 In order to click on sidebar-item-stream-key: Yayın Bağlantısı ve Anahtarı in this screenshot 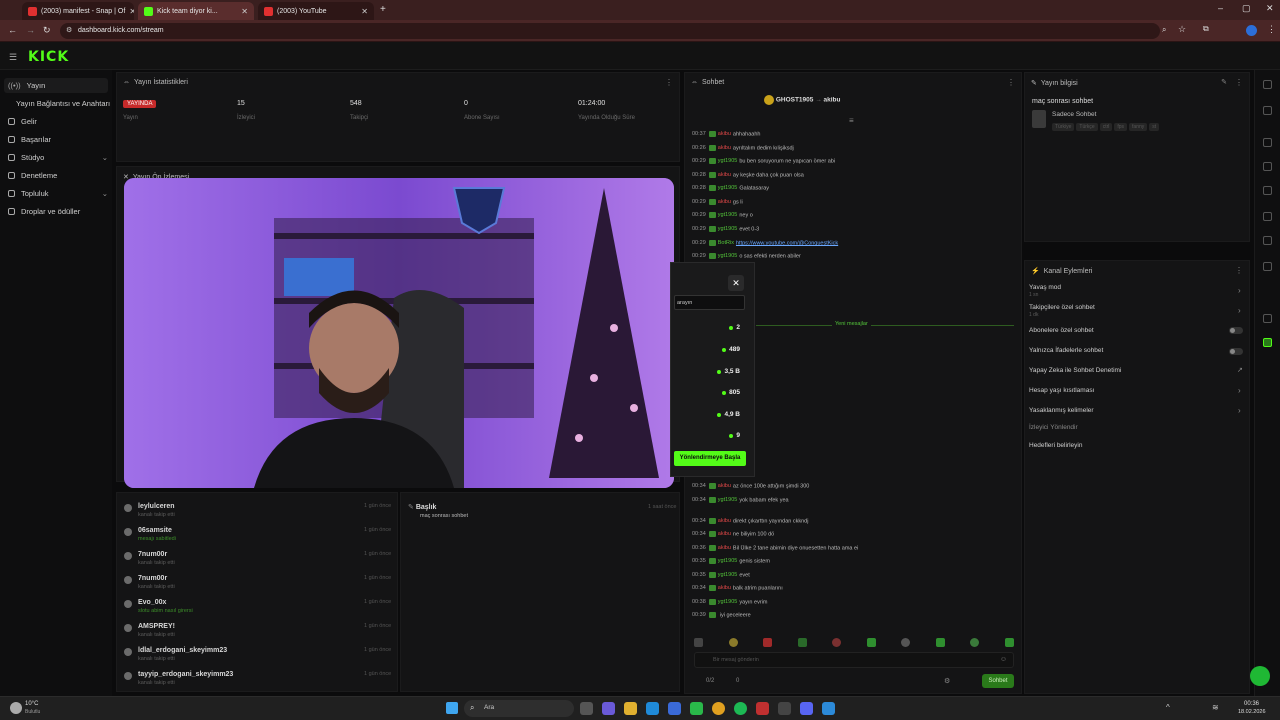, I will do `click(63, 103)`.